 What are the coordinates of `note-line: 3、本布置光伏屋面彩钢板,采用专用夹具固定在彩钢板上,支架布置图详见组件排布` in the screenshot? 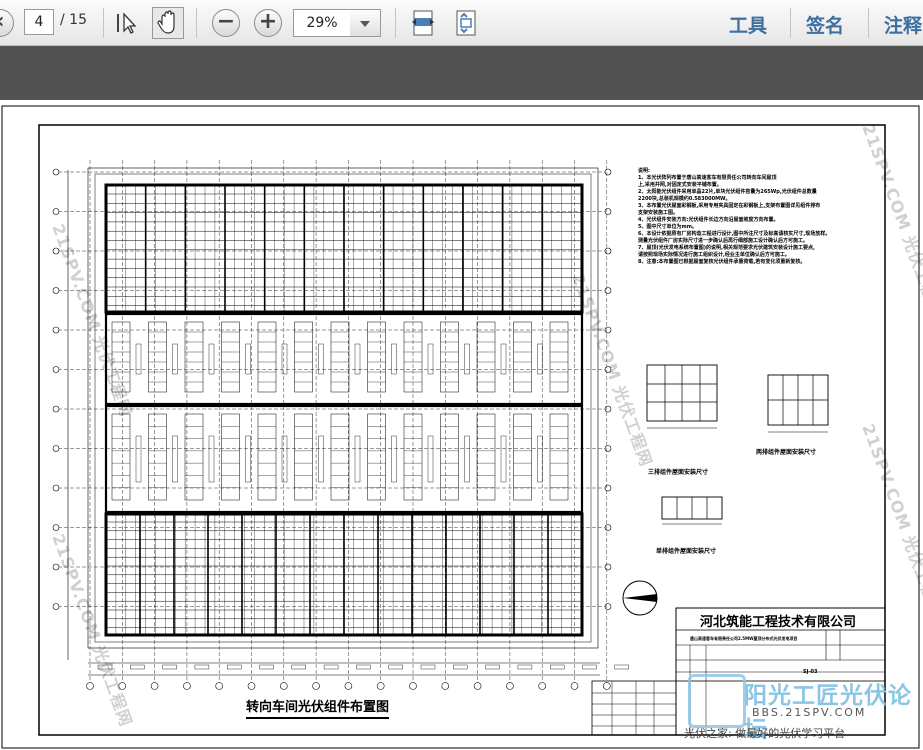 It's located at (729, 206).